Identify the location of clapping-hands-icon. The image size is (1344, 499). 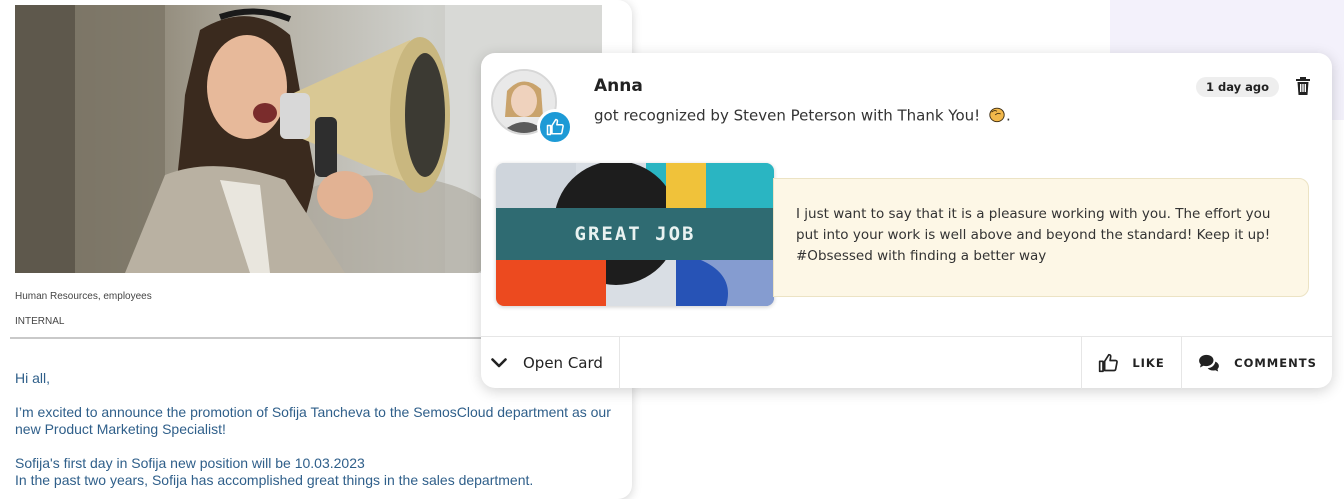
(997, 116).